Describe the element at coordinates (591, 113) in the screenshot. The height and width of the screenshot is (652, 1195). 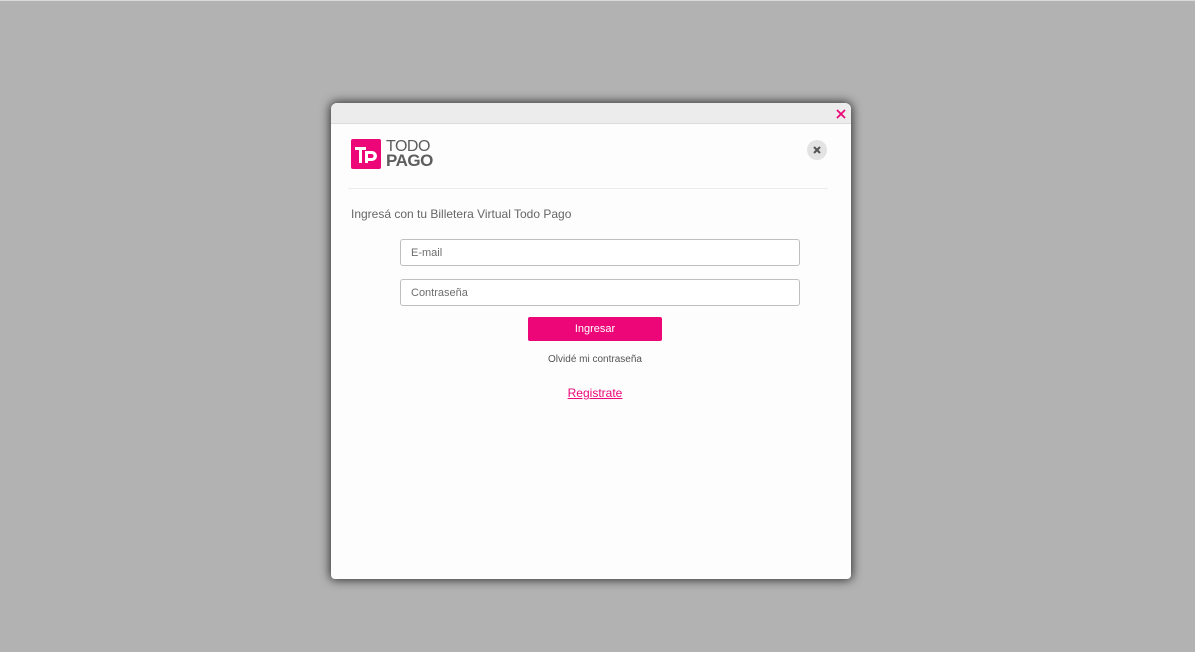
I see `modal-titlebar` at that location.